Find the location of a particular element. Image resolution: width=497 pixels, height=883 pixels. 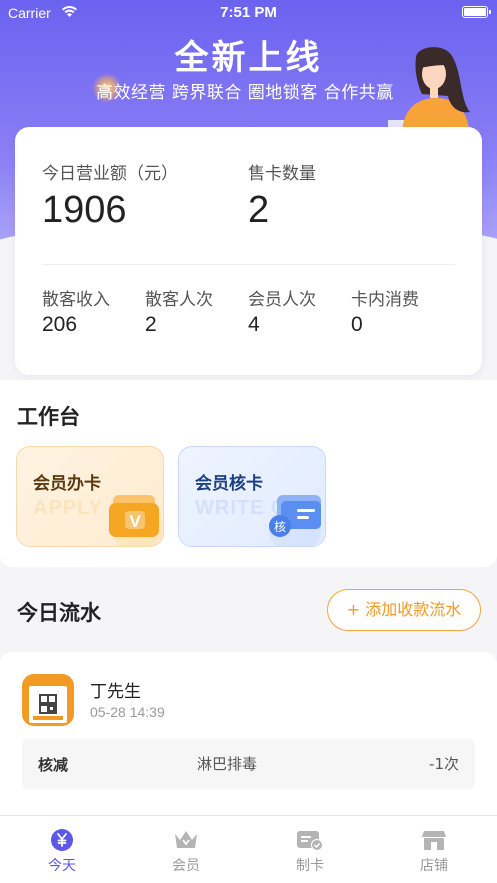

record-quantity: -1次 is located at coordinates (444, 764).